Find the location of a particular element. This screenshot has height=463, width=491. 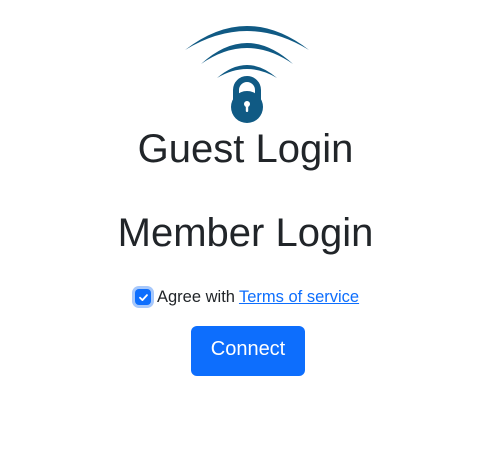

connect-button: Connect is located at coordinates (248, 351).